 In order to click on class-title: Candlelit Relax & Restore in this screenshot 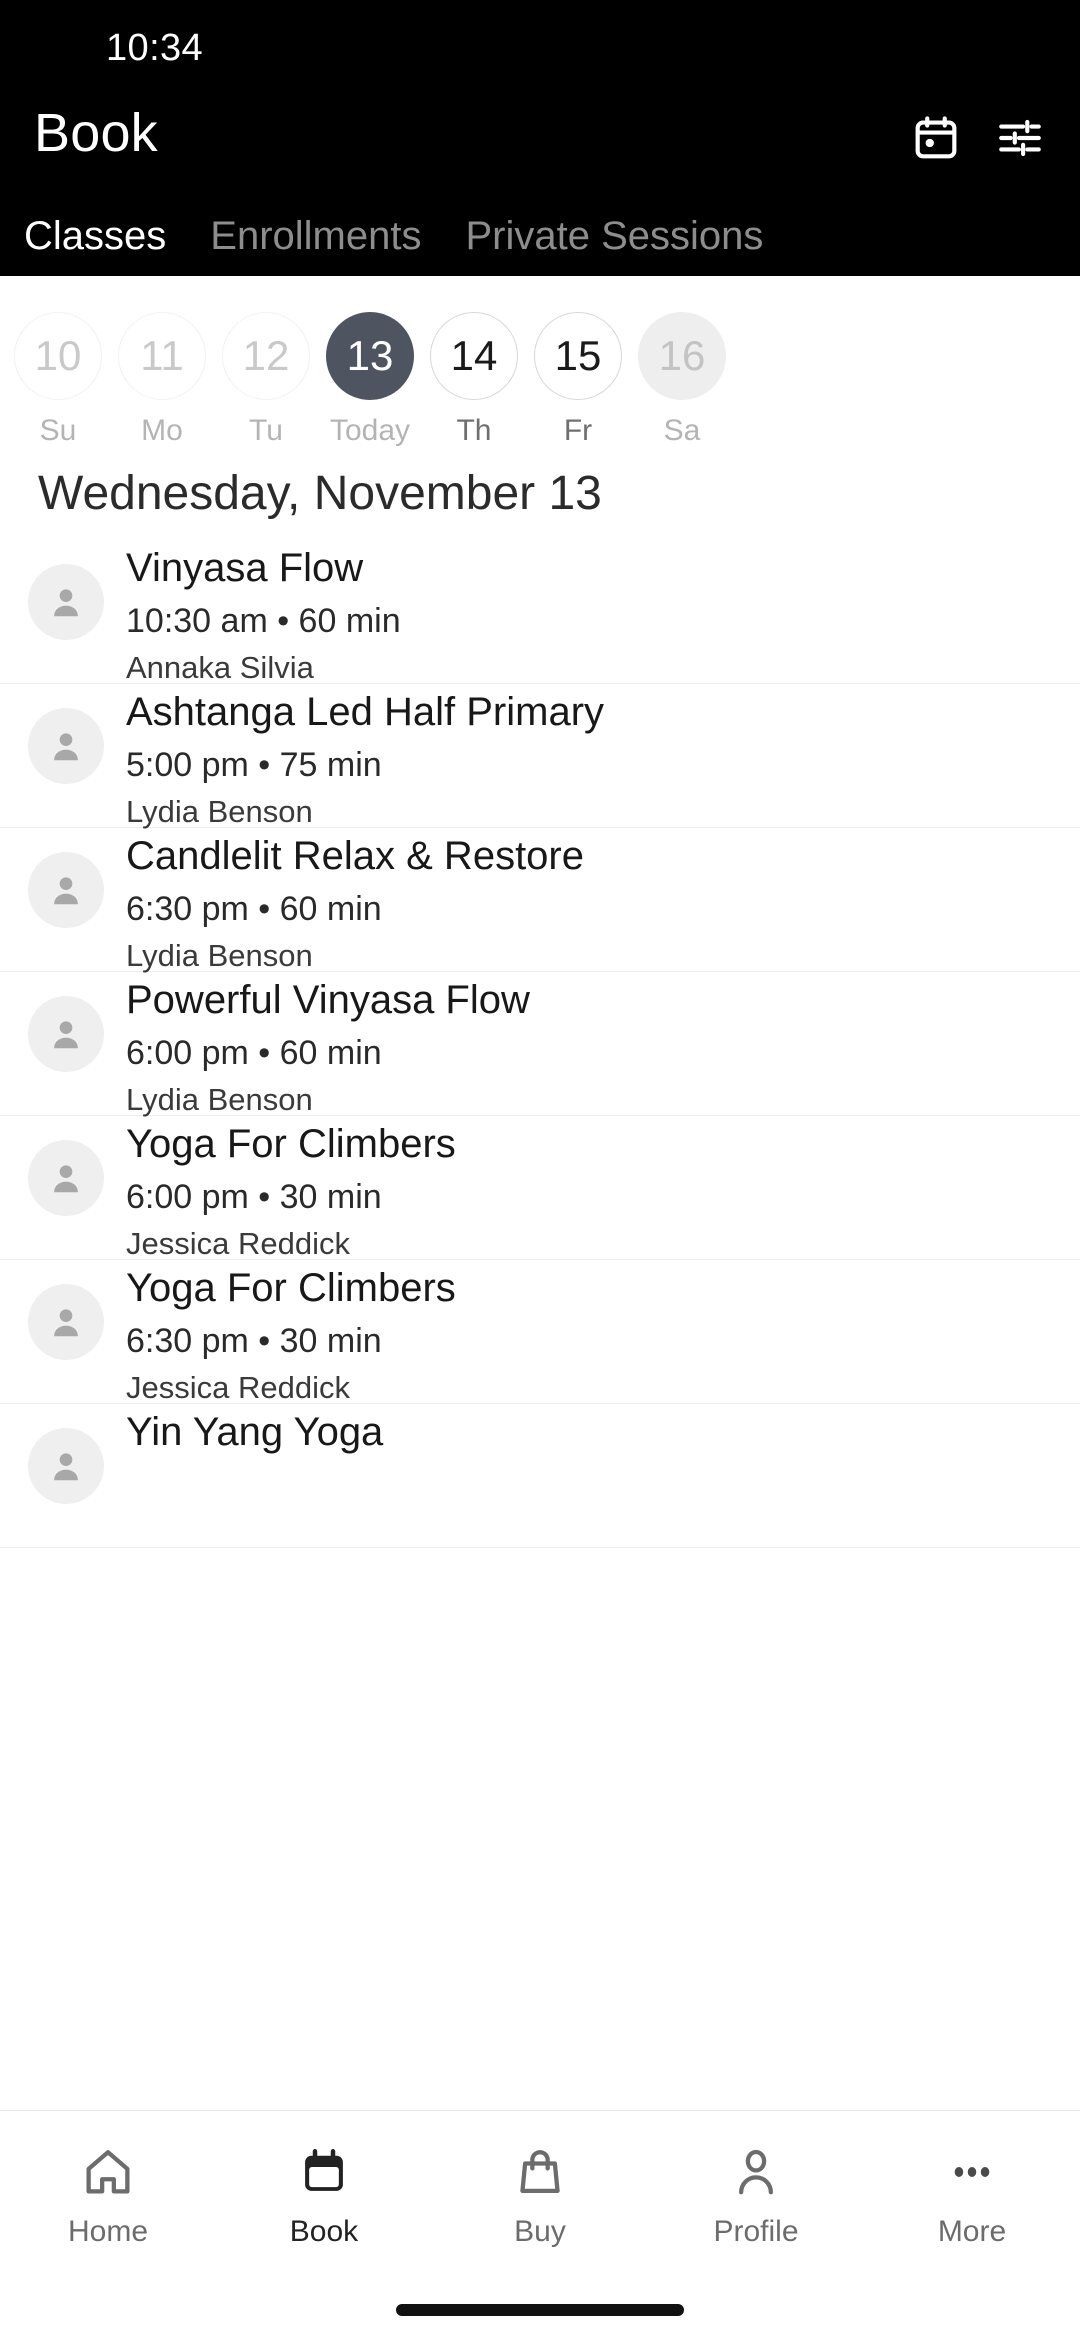, I will do `click(355, 856)`.